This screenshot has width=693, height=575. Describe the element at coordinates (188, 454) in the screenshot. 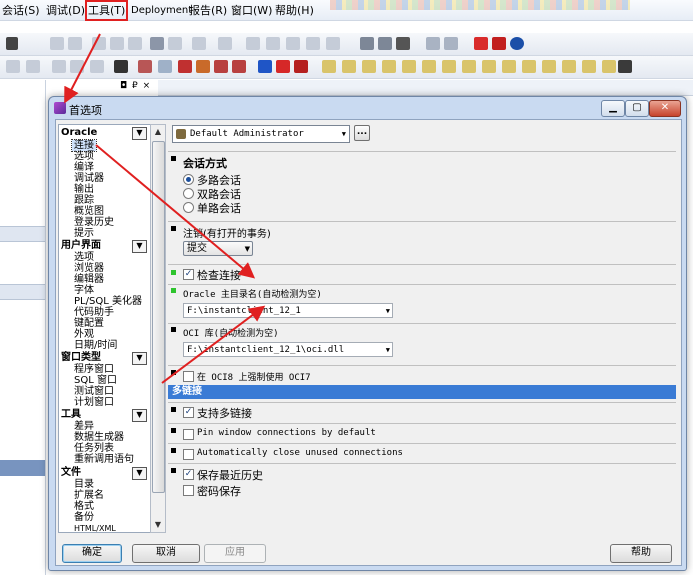

I see `auto-close-checkbox` at that location.